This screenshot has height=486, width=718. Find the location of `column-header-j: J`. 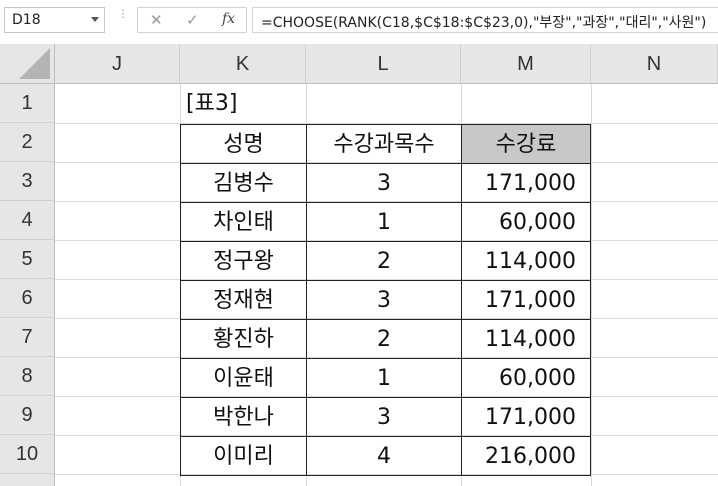

column-header-j: J is located at coordinates (117, 64).